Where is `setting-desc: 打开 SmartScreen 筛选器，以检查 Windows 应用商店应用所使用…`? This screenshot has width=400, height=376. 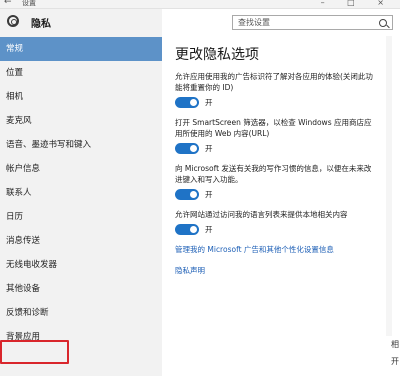
setting-desc: 打开 SmartScreen 筛选器，以检查 Windows 应用商店应用所使用… is located at coordinates (273, 128).